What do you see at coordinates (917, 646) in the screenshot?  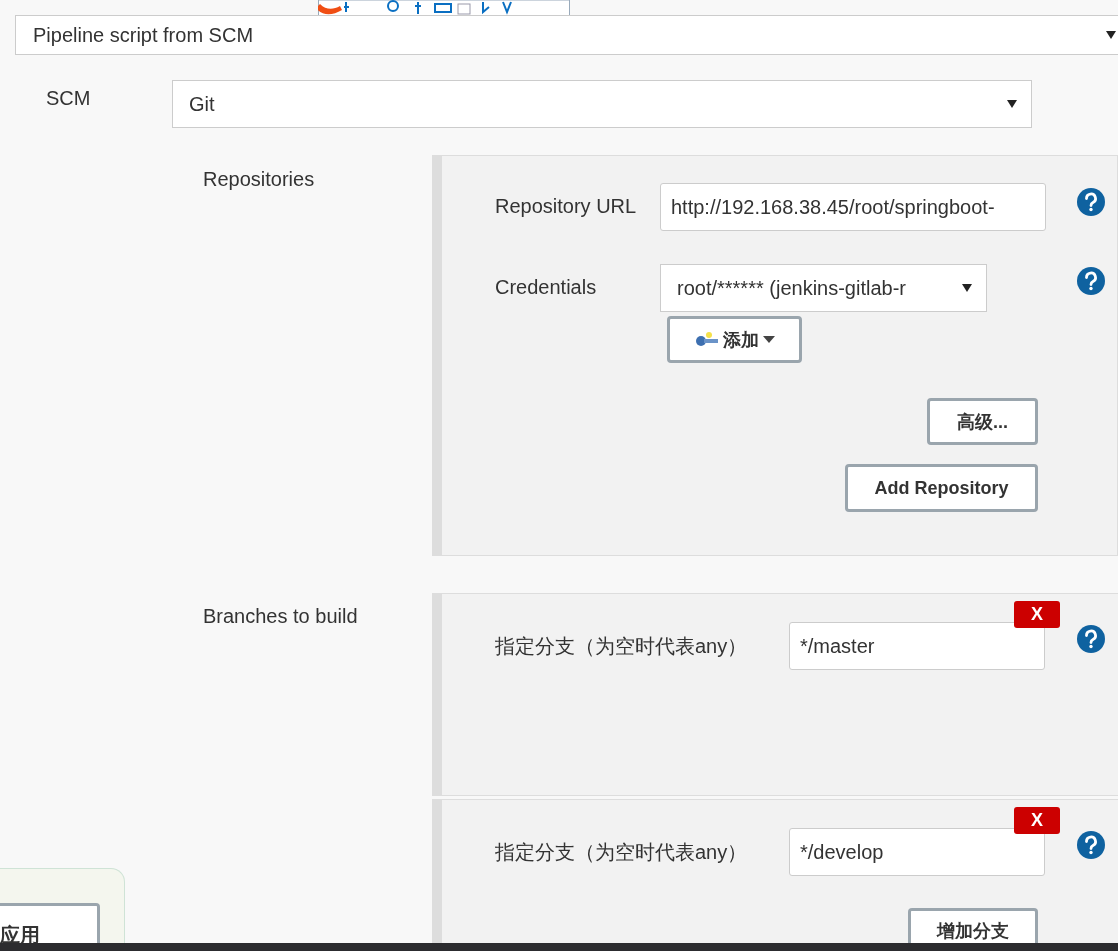 I see `branch-specifier-field: */master` at bounding box center [917, 646].